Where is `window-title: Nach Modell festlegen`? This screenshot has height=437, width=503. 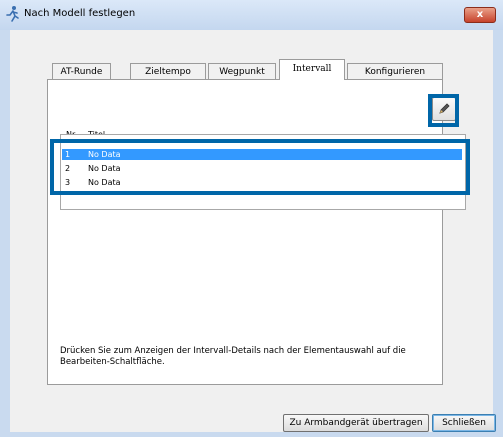 window-title: Nach Modell festlegen is located at coordinates (80, 13).